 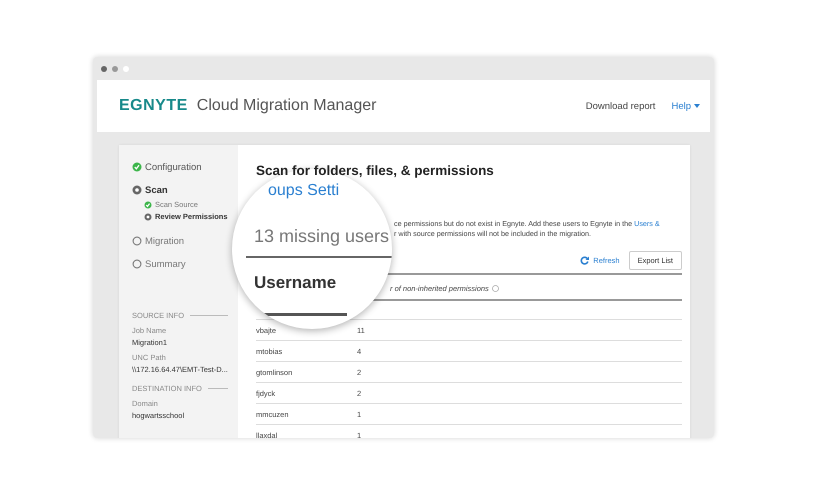 I want to click on sidebar-step: Scan, so click(x=150, y=190).